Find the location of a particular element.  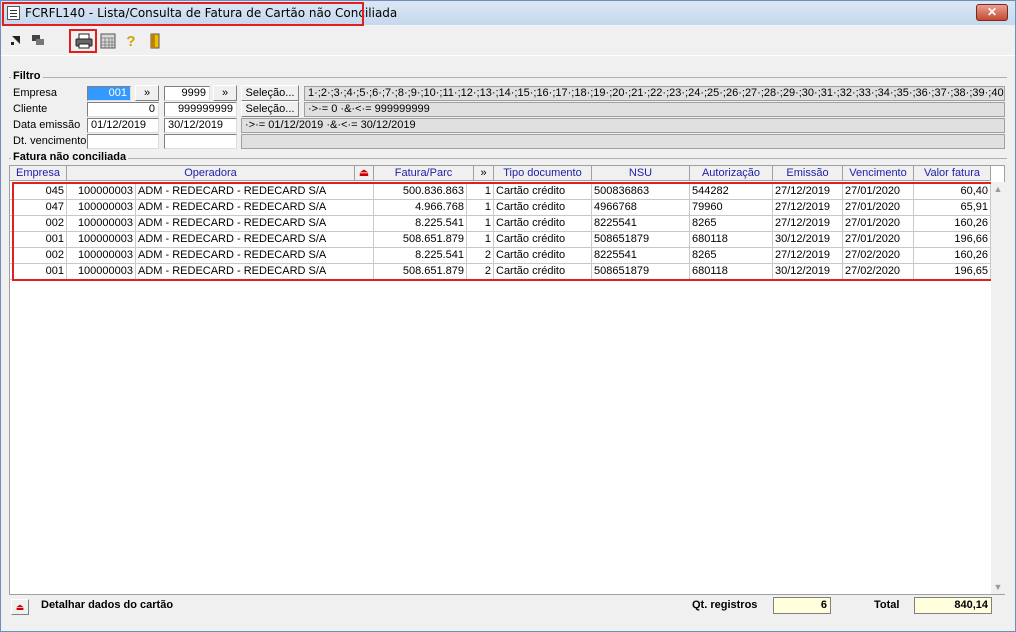

cell-valor-fatura: 60,40 is located at coordinates (952, 192).